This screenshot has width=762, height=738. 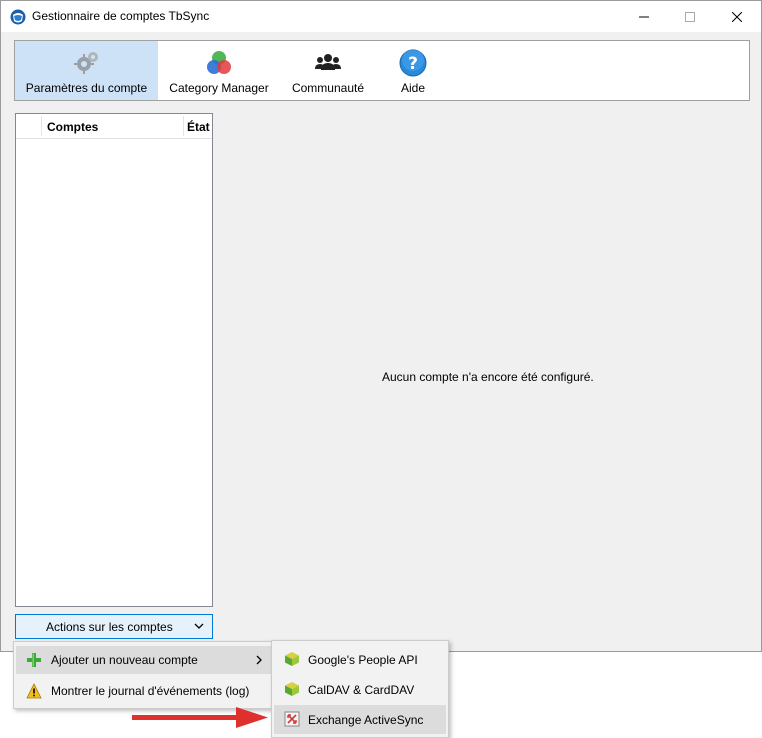 What do you see at coordinates (259, 660) in the screenshot?
I see `chevron-right-icon` at bounding box center [259, 660].